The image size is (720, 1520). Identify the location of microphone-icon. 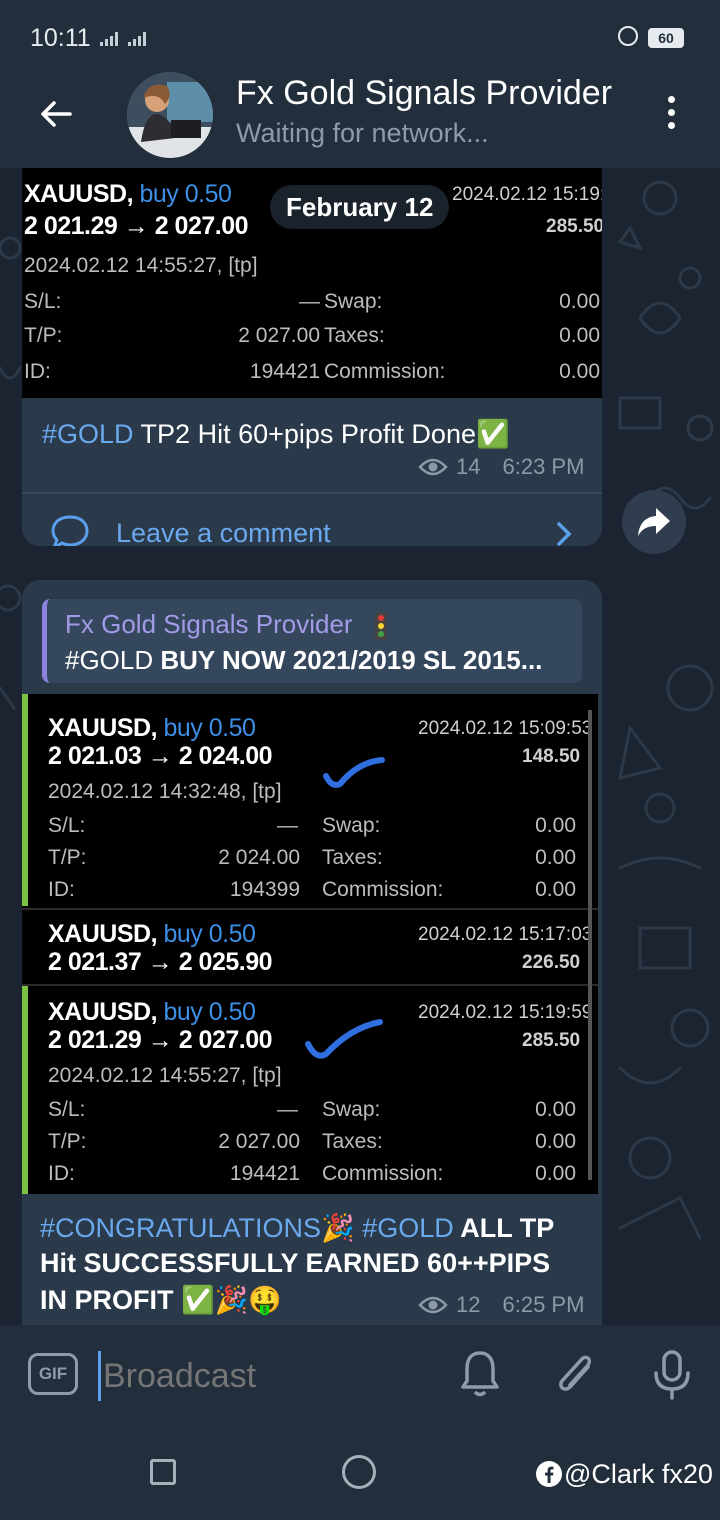
(672, 1375).